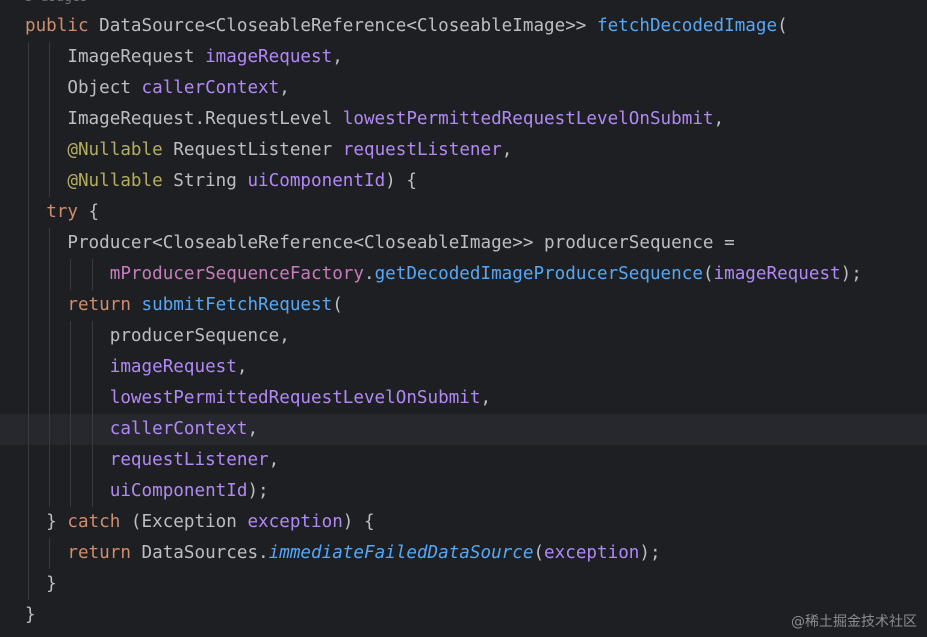 This screenshot has width=927, height=637. What do you see at coordinates (221, 181) in the screenshot?
I see `code-text: @Nullable String uiComponentId) {` at bounding box center [221, 181].